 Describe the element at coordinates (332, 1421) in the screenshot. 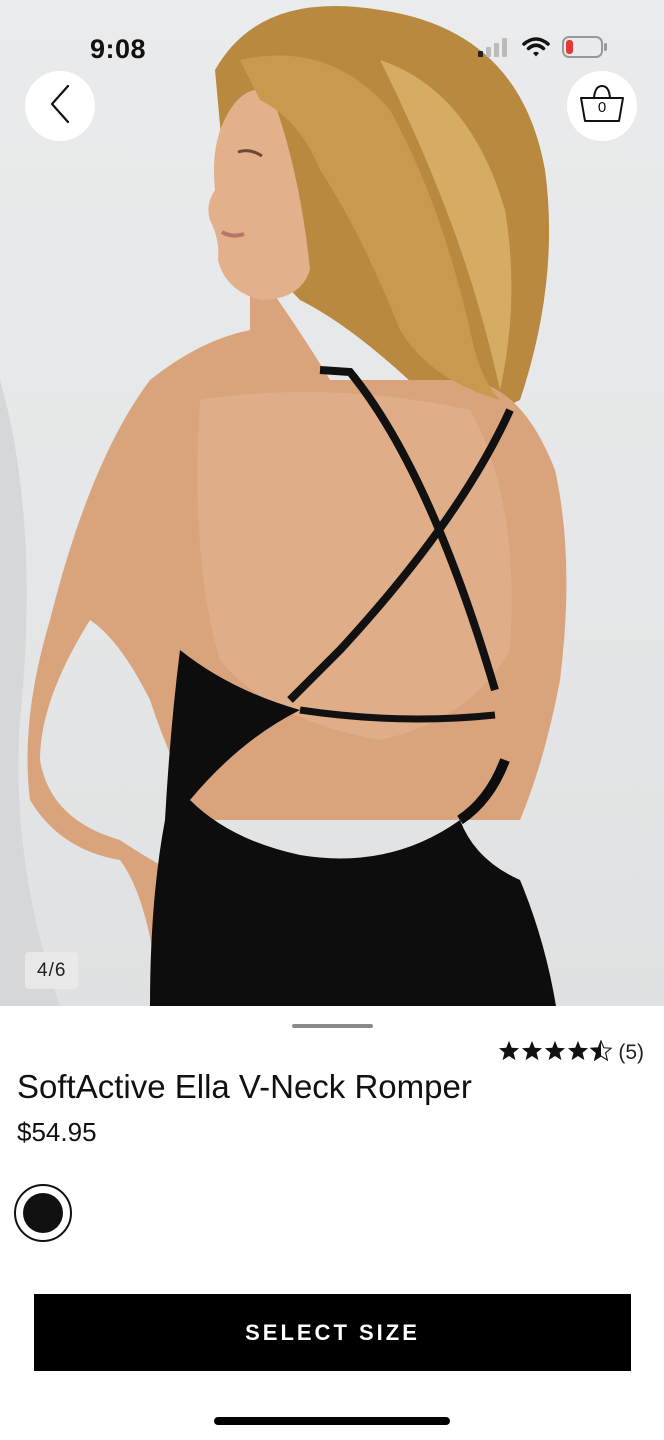

I see `home-indicator` at that location.